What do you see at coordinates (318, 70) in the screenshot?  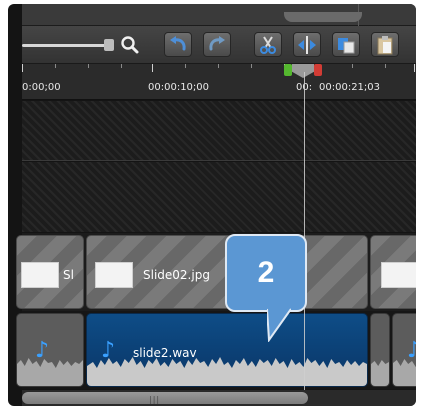 I see `selection-out-handle` at bounding box center [318, 70].